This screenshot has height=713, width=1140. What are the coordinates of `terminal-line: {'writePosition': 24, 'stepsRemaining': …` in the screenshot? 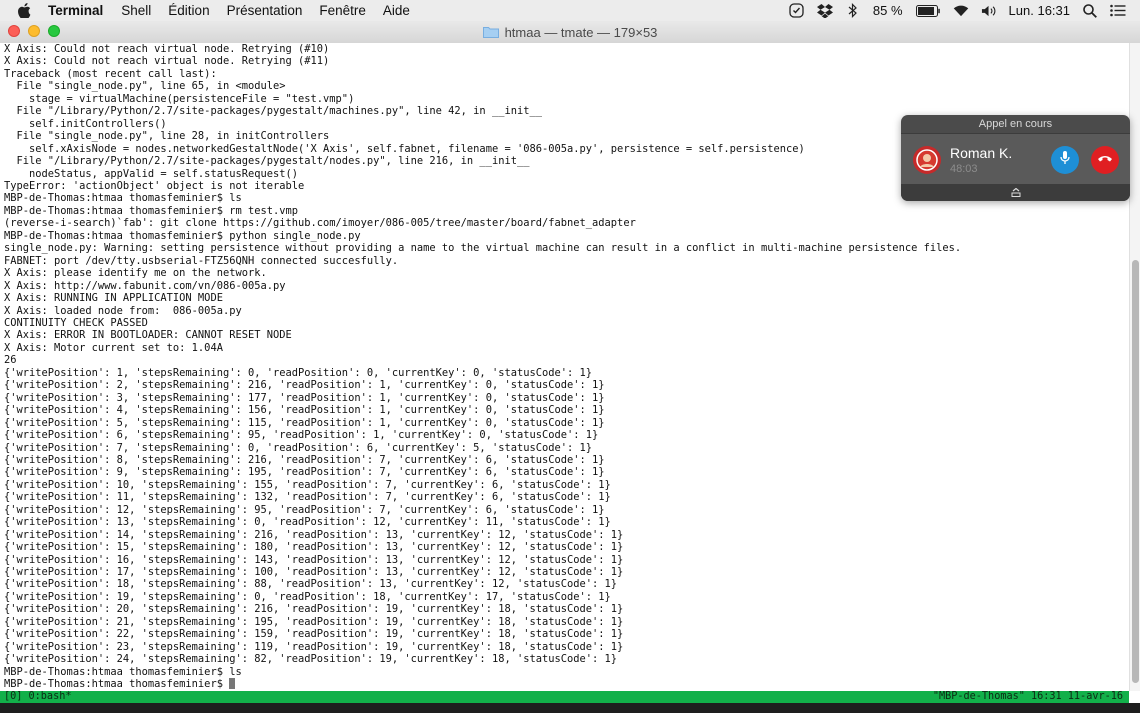 It's located at (311, 659).